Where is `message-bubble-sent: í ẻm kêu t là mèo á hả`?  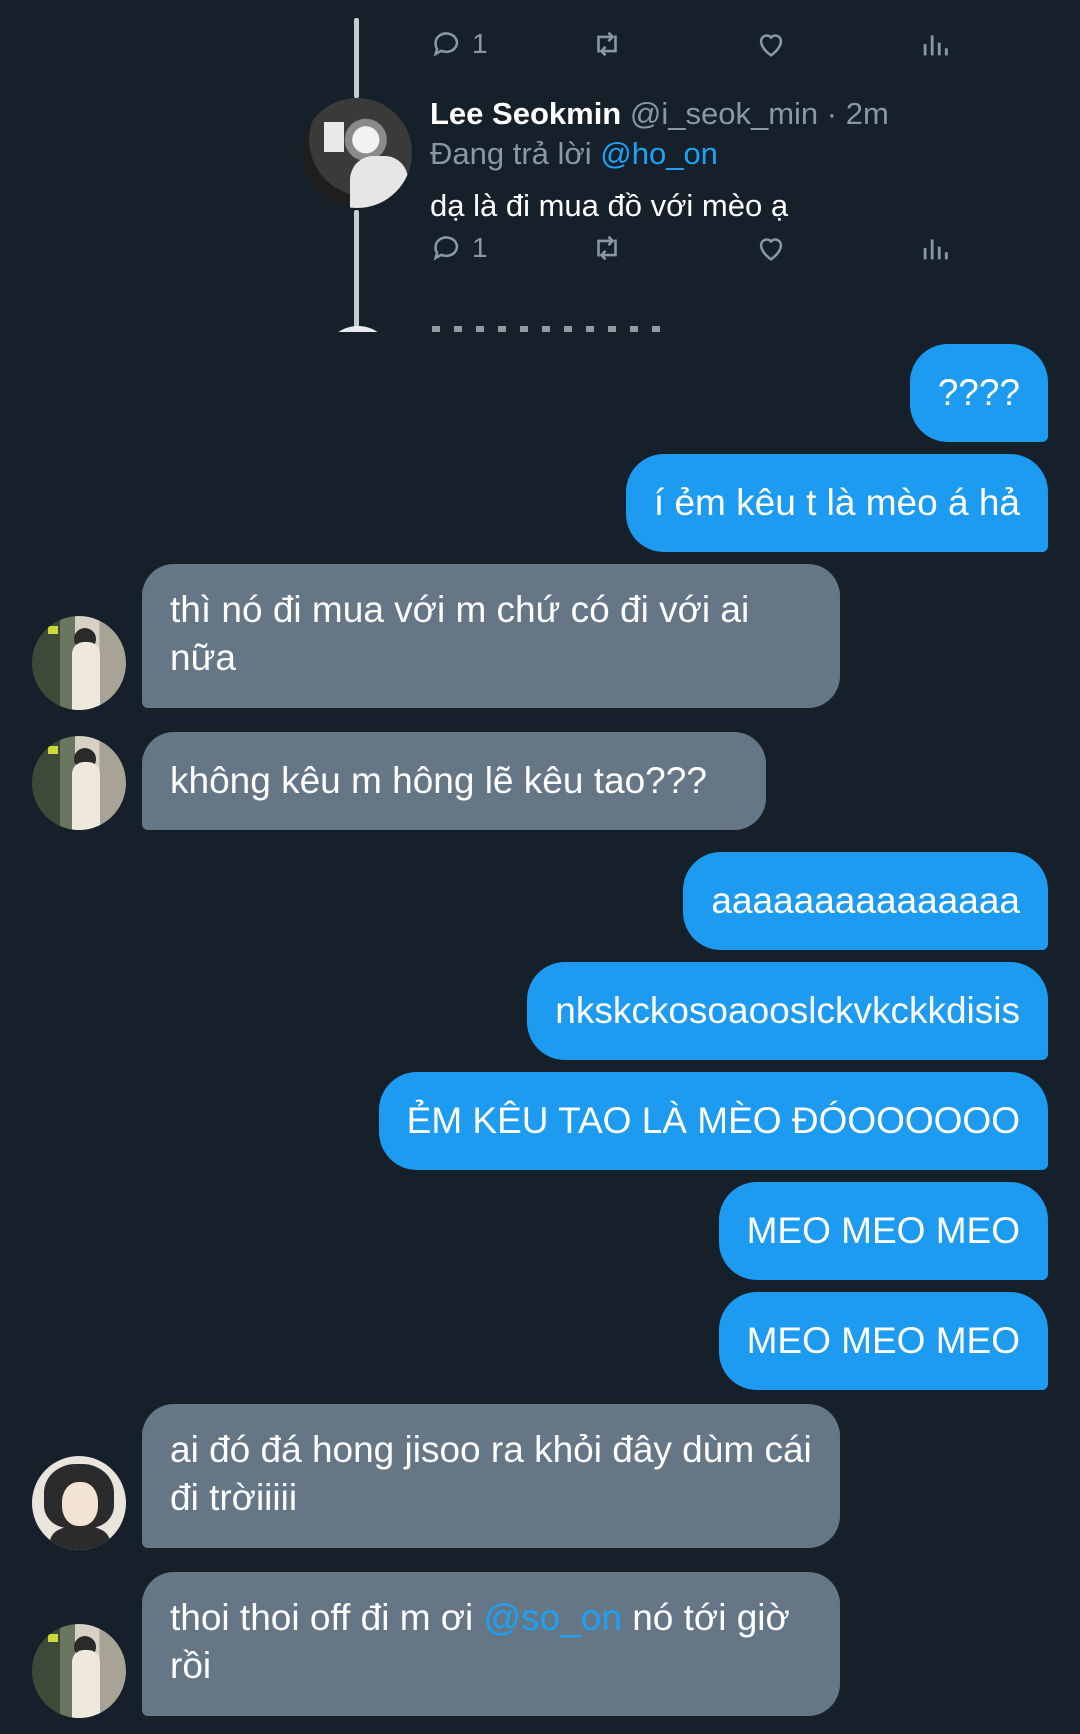 message-bubble-sent: í ẻm kêu t là mèo á hả is located at coordinates (836, 503).